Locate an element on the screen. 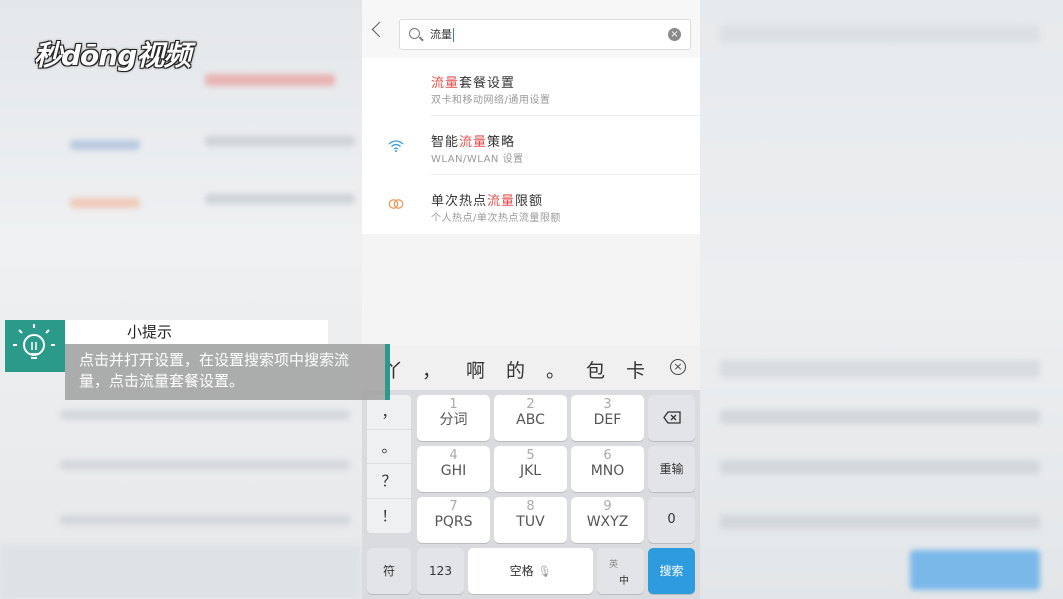  result-subtitle: 双卡和移动网络/通用设置 is located at coordinates (491, 100).